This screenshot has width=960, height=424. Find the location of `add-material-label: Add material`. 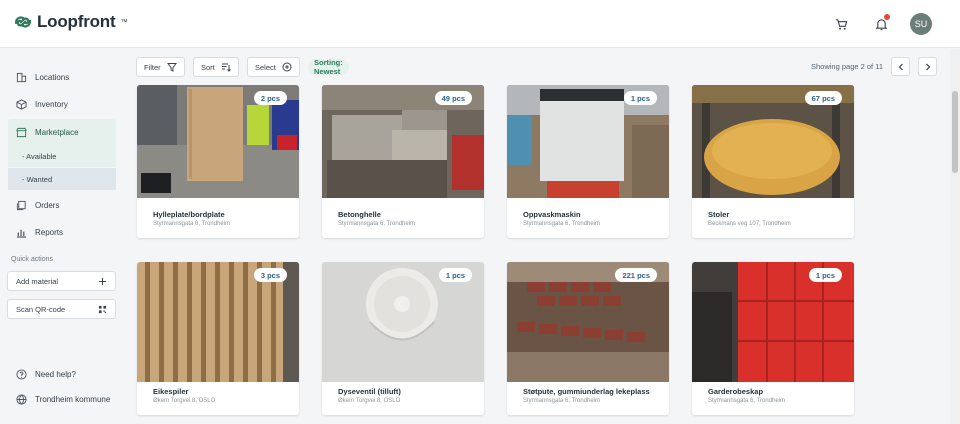

add-material-label: Add material is located at coordinates (37, 281).